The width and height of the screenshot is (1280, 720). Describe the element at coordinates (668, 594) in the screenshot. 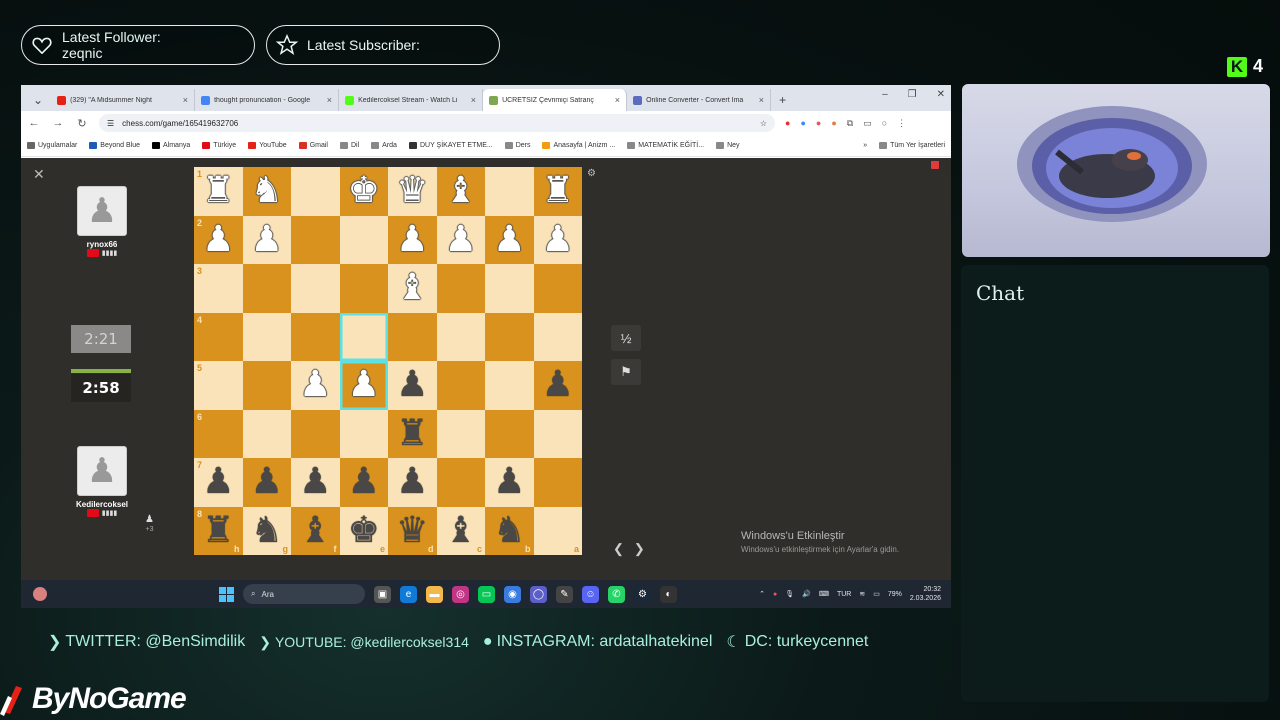

I see `obs-icon: ◐` at that location.